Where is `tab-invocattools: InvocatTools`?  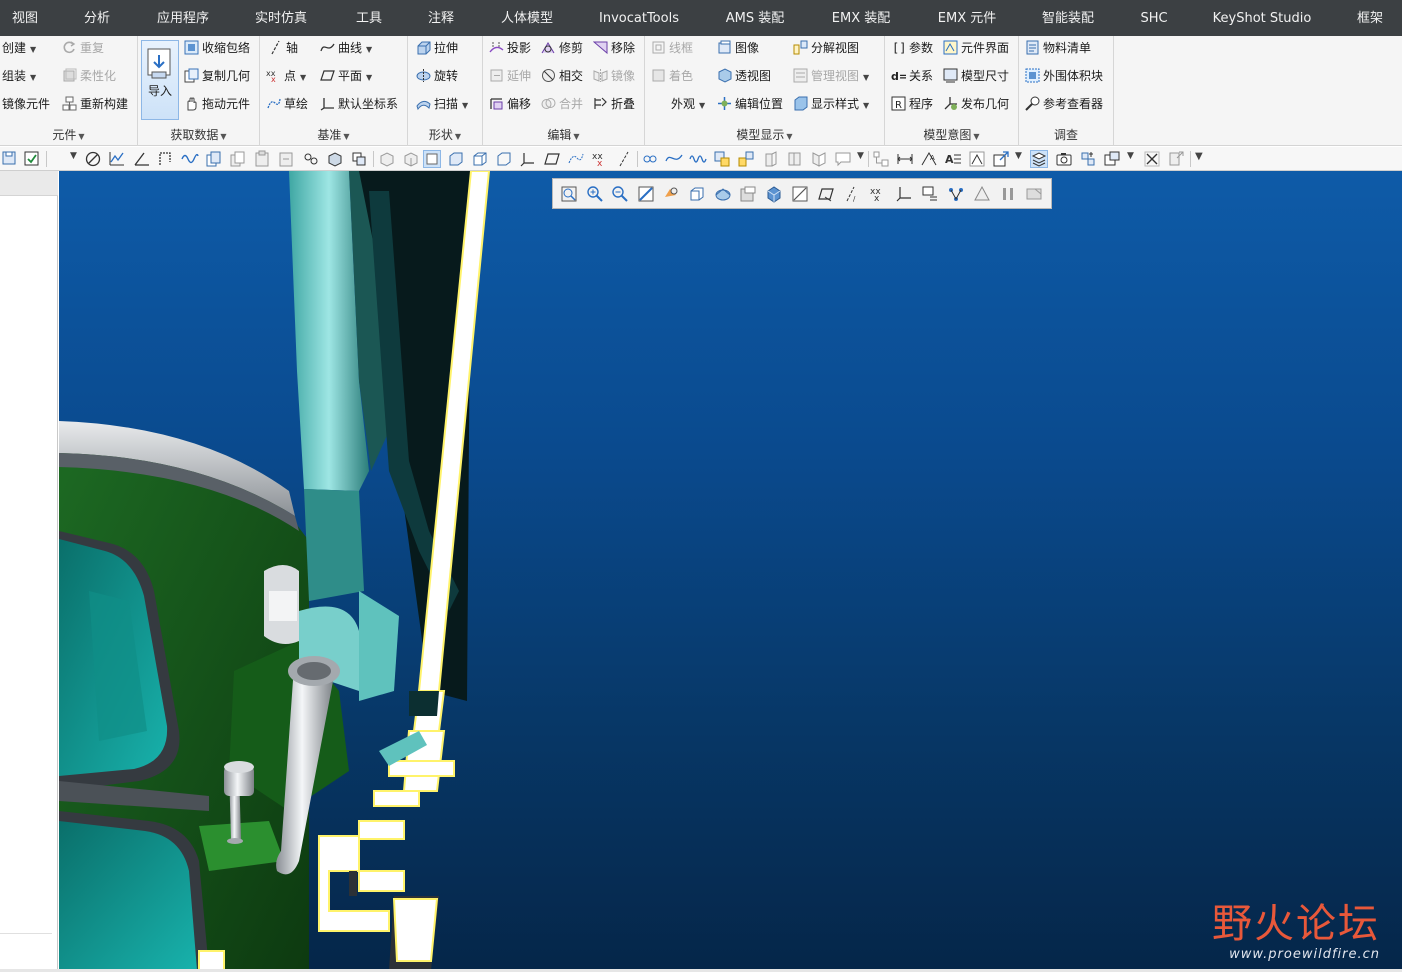
tab-invocattools: InvocatTools is located at coordinates (639, 18).